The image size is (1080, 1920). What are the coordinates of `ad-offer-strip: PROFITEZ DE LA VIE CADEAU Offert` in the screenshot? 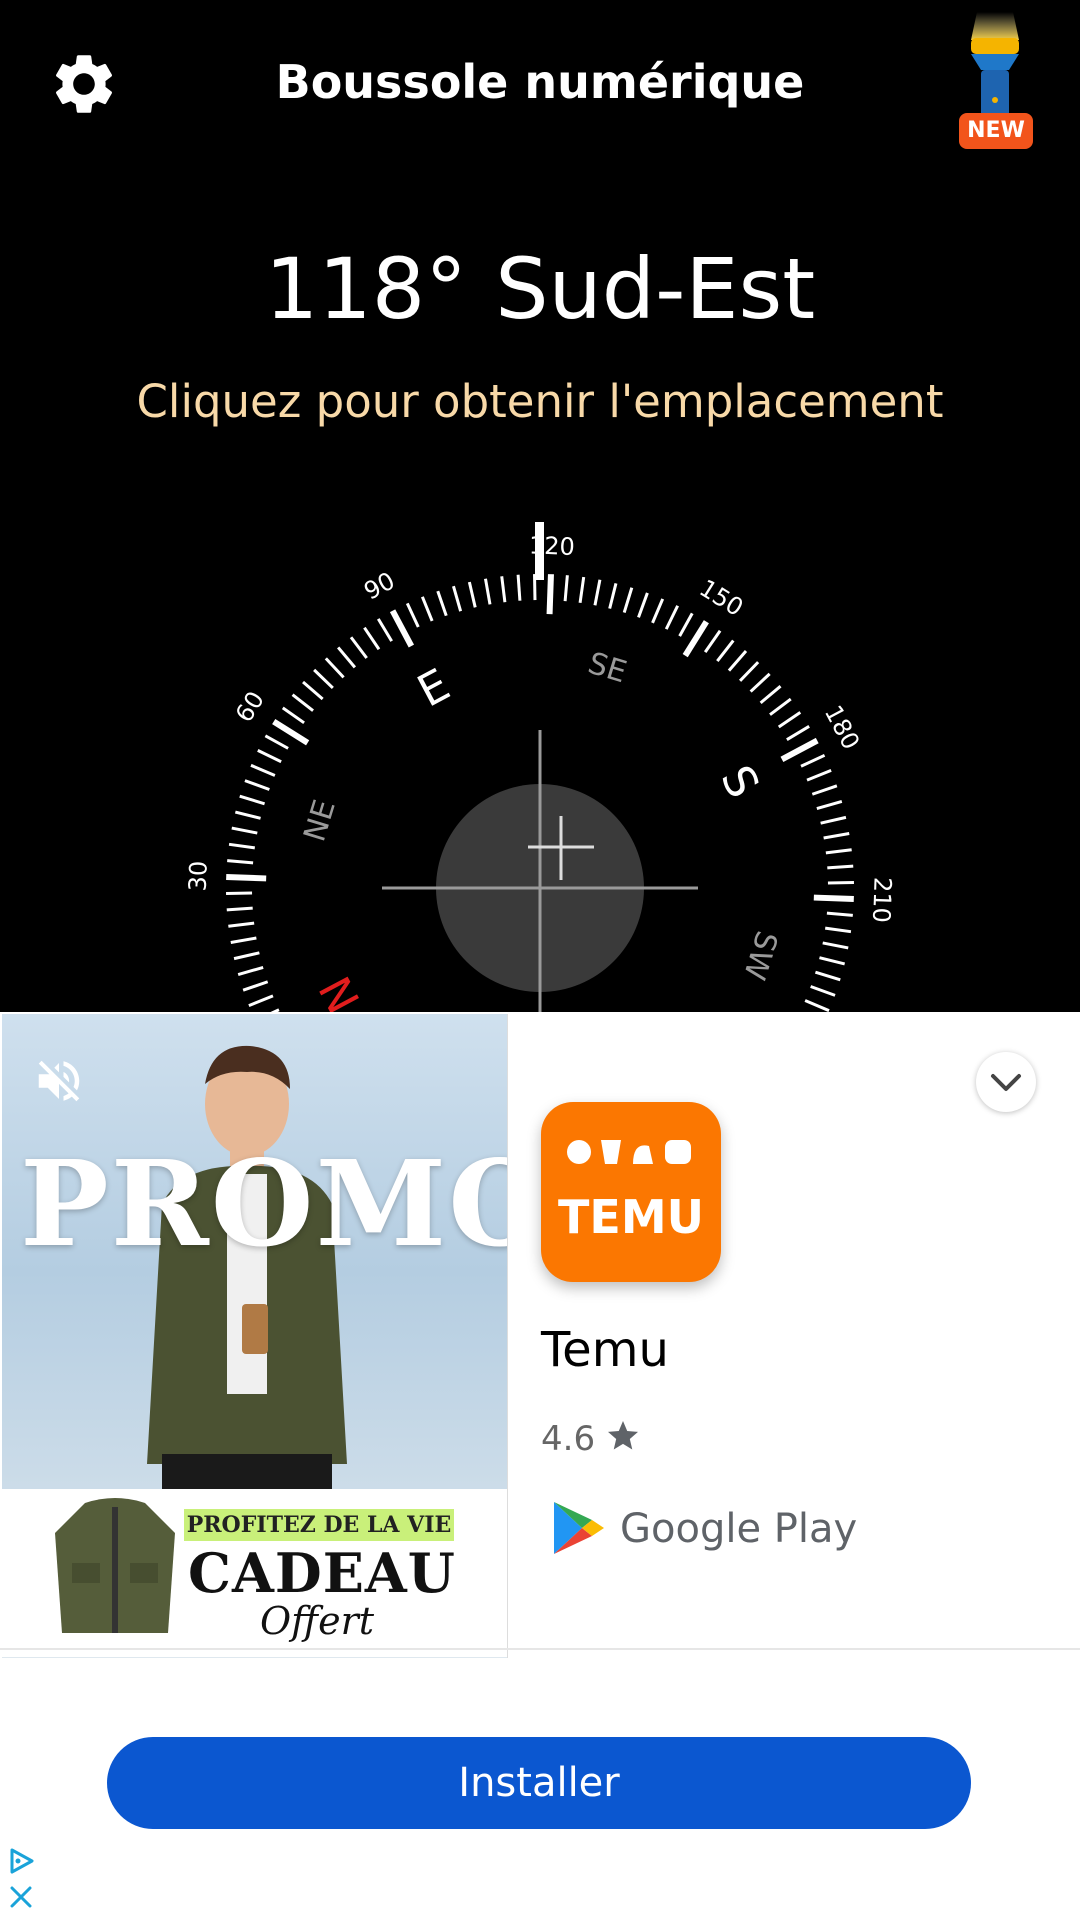 It's located at (254, 1573).